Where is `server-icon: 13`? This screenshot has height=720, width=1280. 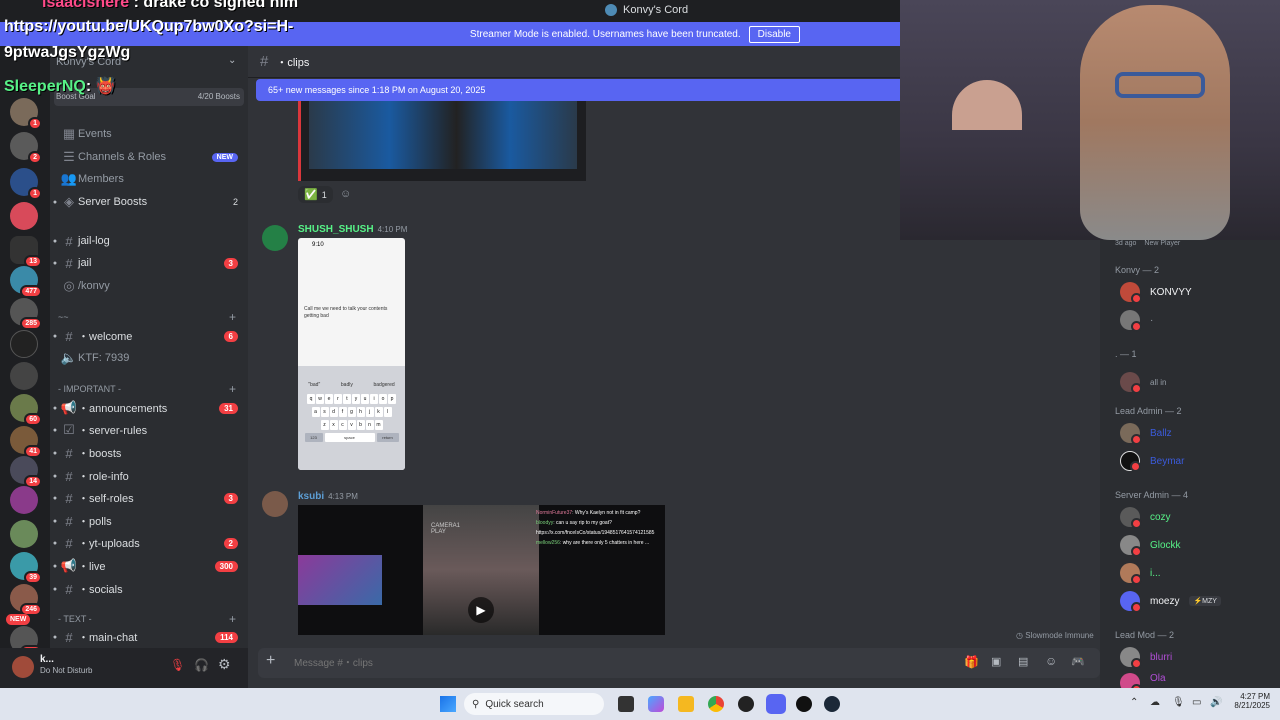
server-icon: 13 is located at coordinates (26, 252).